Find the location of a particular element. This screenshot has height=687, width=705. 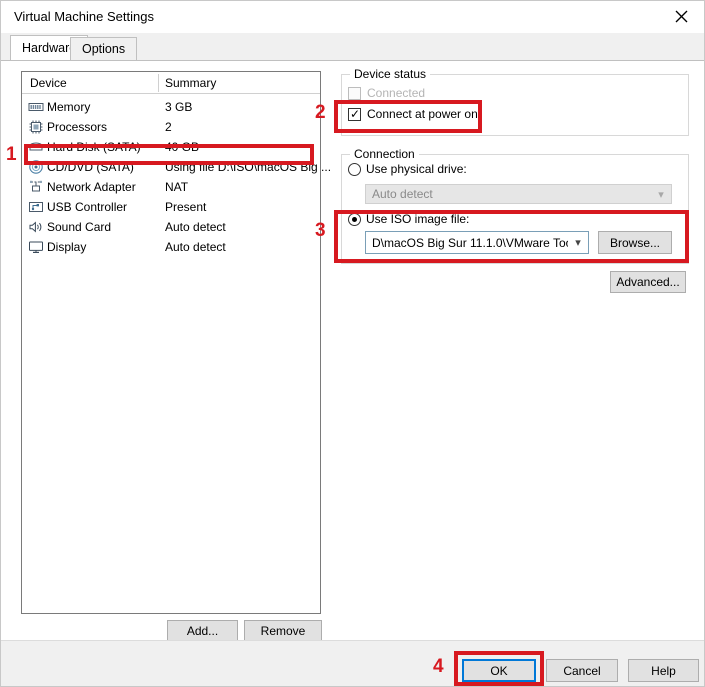

close-icon is located at coordinates (681, 16).